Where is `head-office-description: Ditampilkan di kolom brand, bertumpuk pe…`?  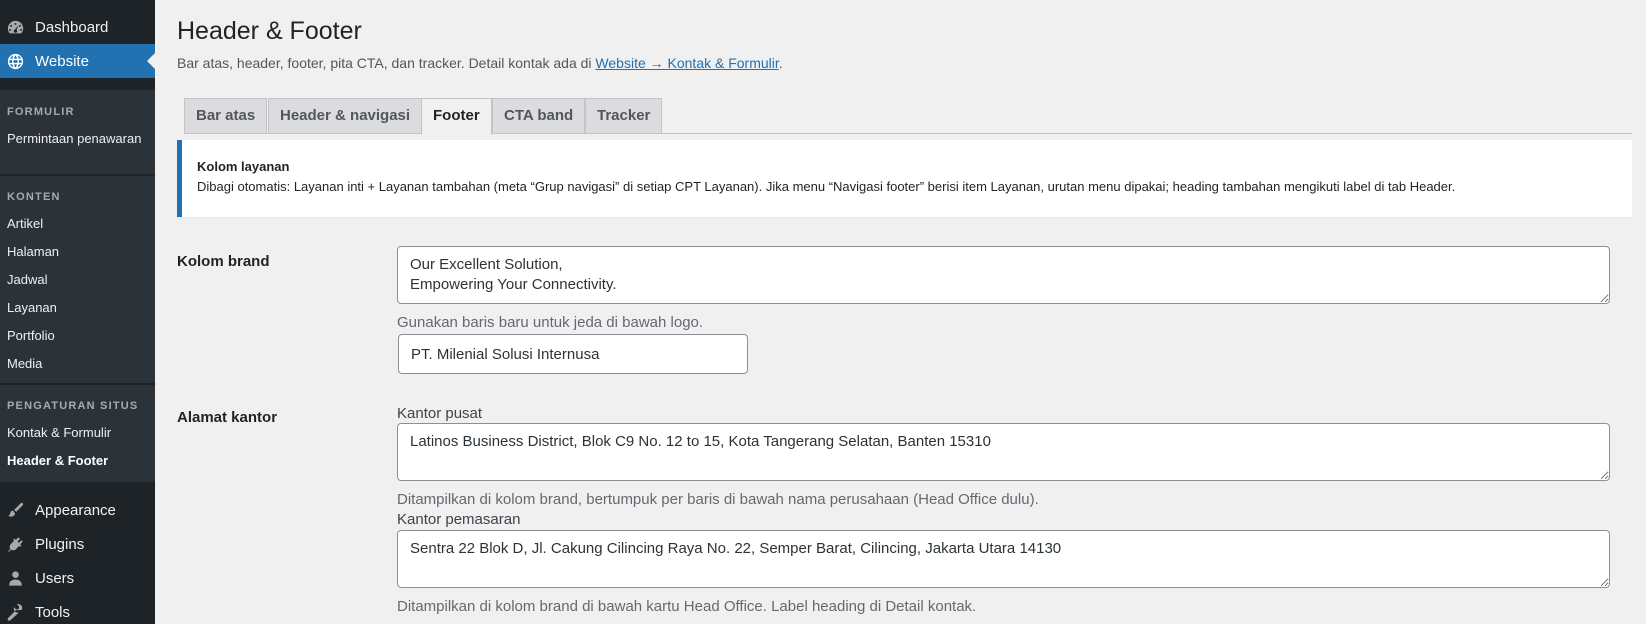 head-office-description: Ditampilkan di kolom brand, bertumpuk pe… is located at coordinates (718, 499).